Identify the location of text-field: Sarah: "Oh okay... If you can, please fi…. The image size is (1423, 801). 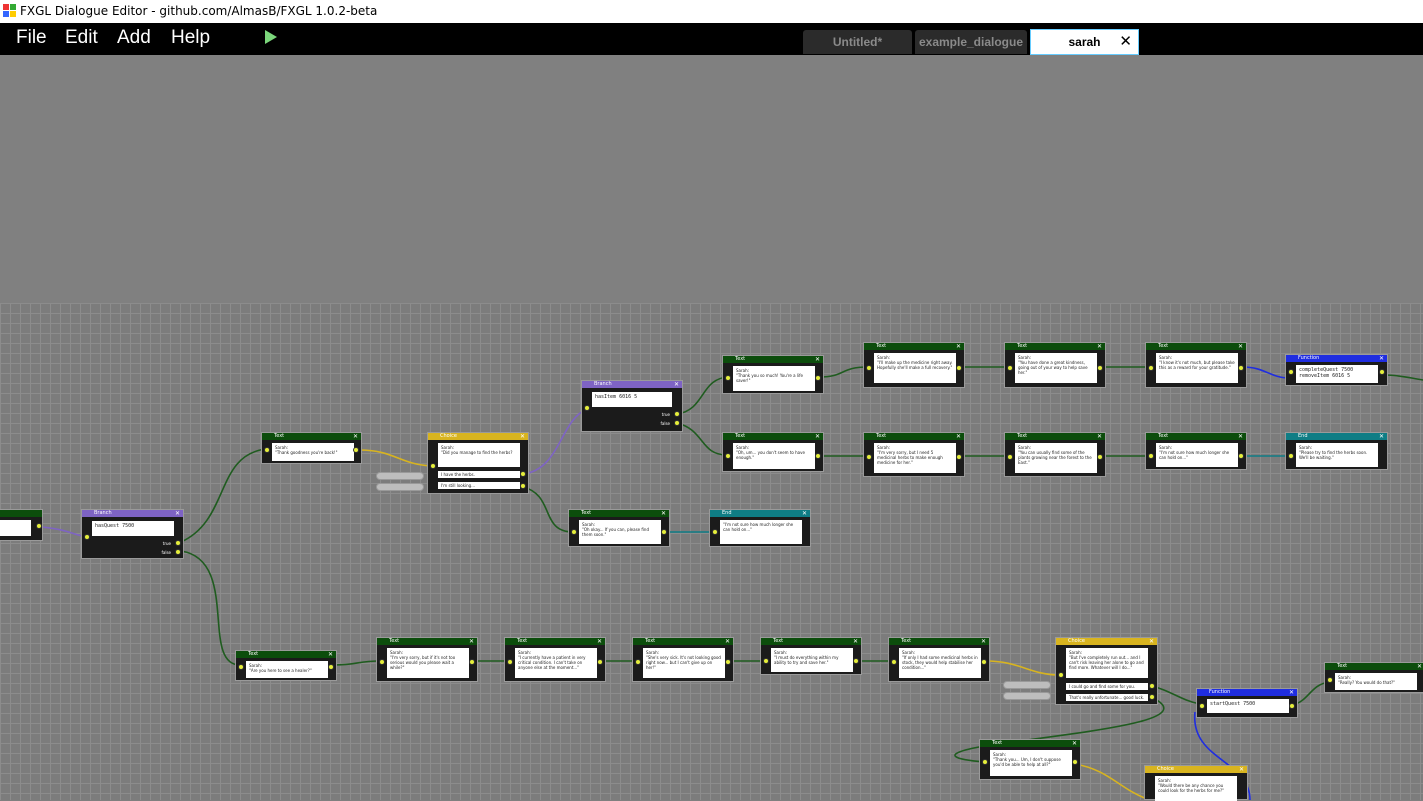
(620, 532).